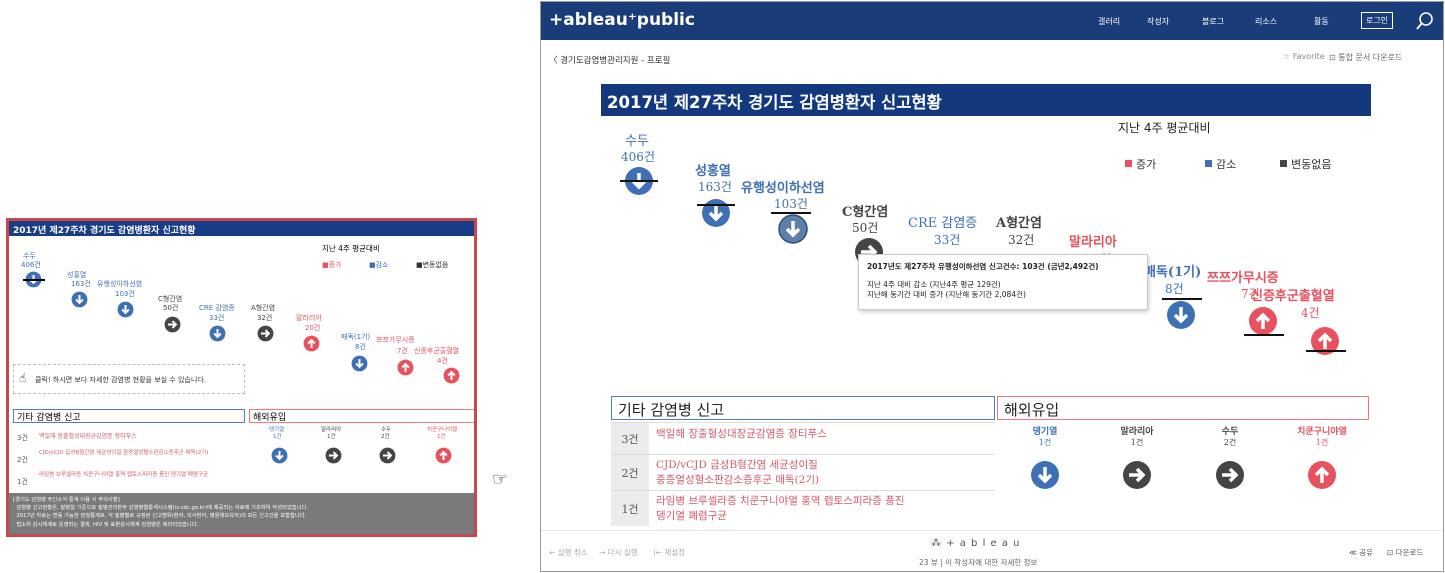 The width and height of the screenshot is (1445, 573). I want to click on legend-label: 감소, so click(1226, 164).